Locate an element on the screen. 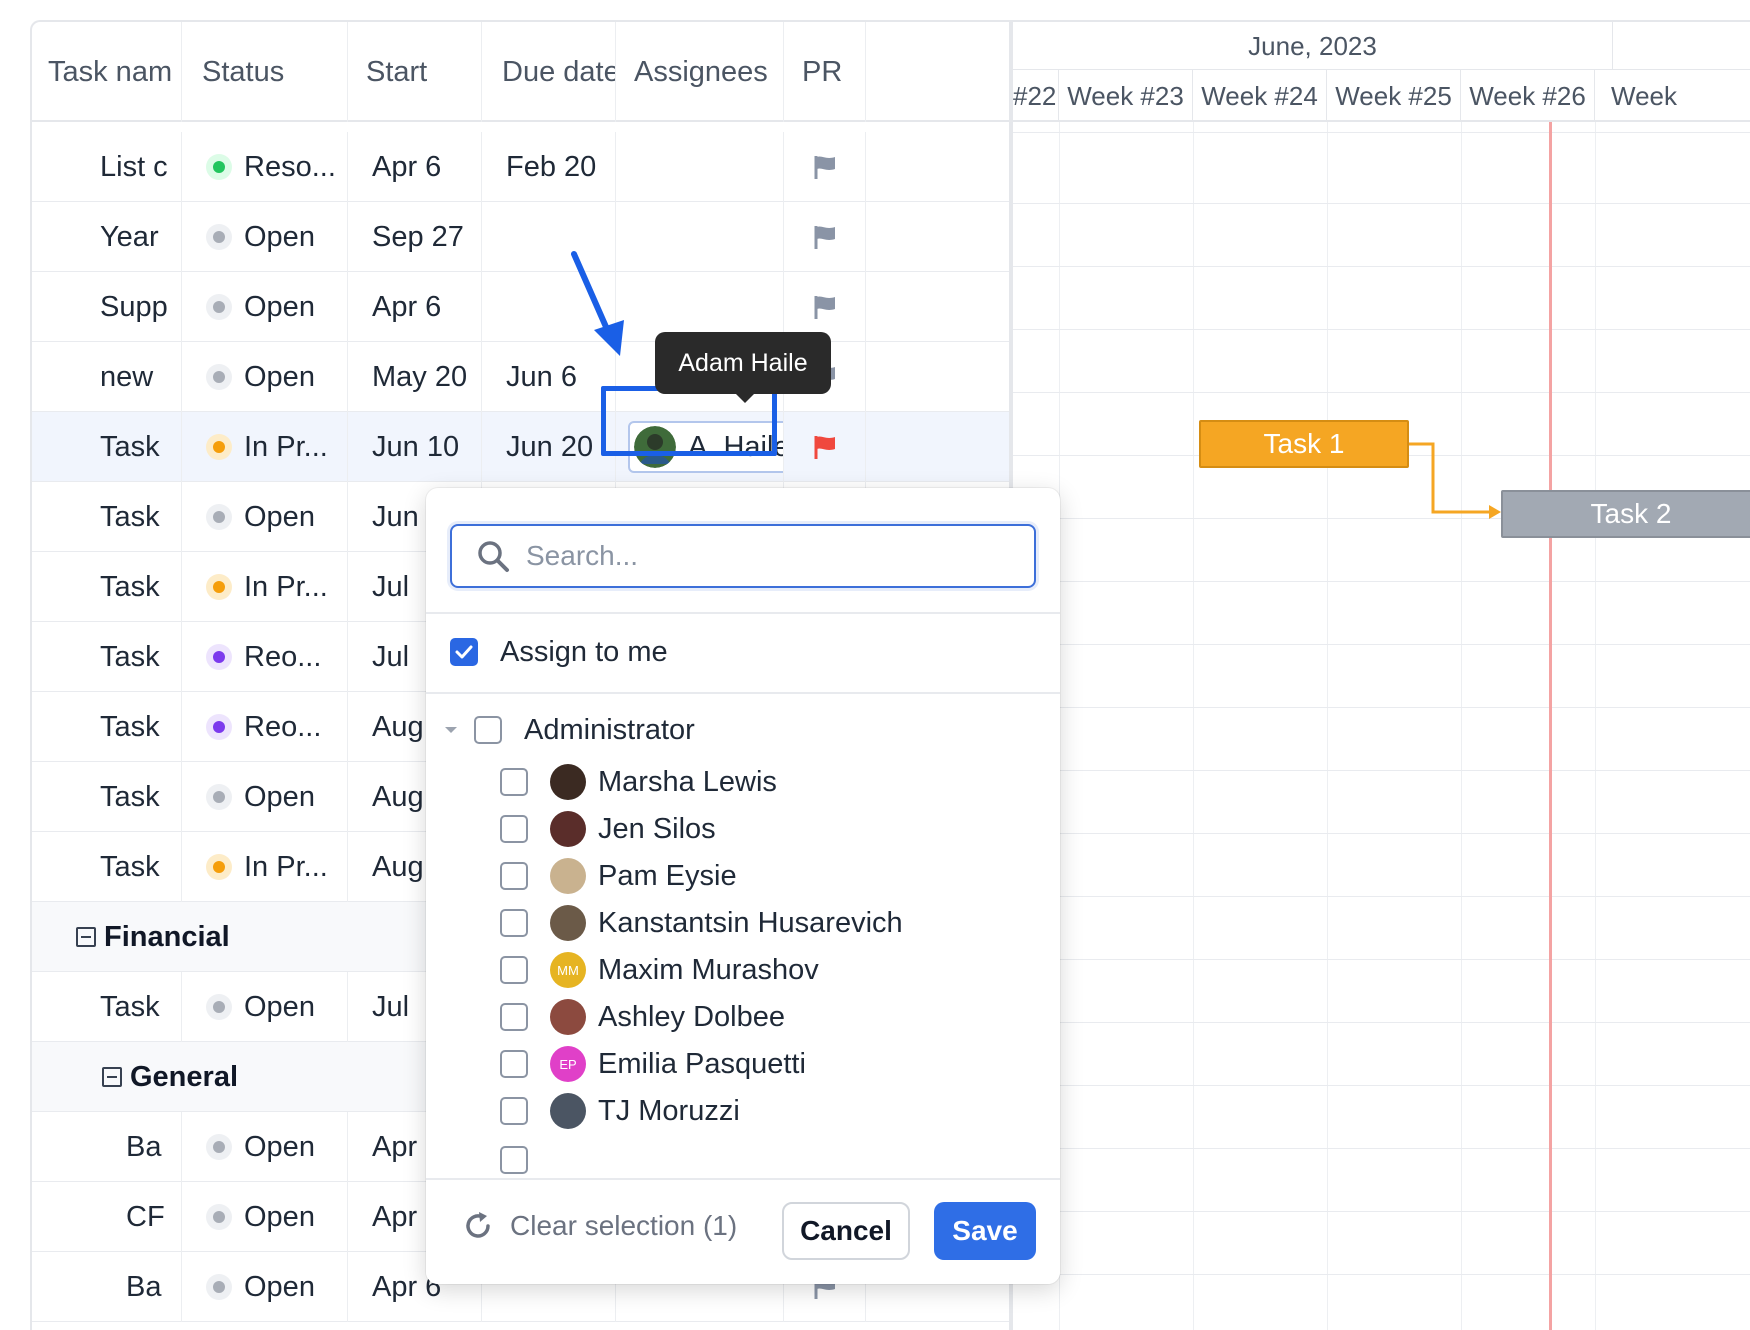 The width and height of the screenshot is (1750, 1330). empty-cell is located at coordinates (938, 377).